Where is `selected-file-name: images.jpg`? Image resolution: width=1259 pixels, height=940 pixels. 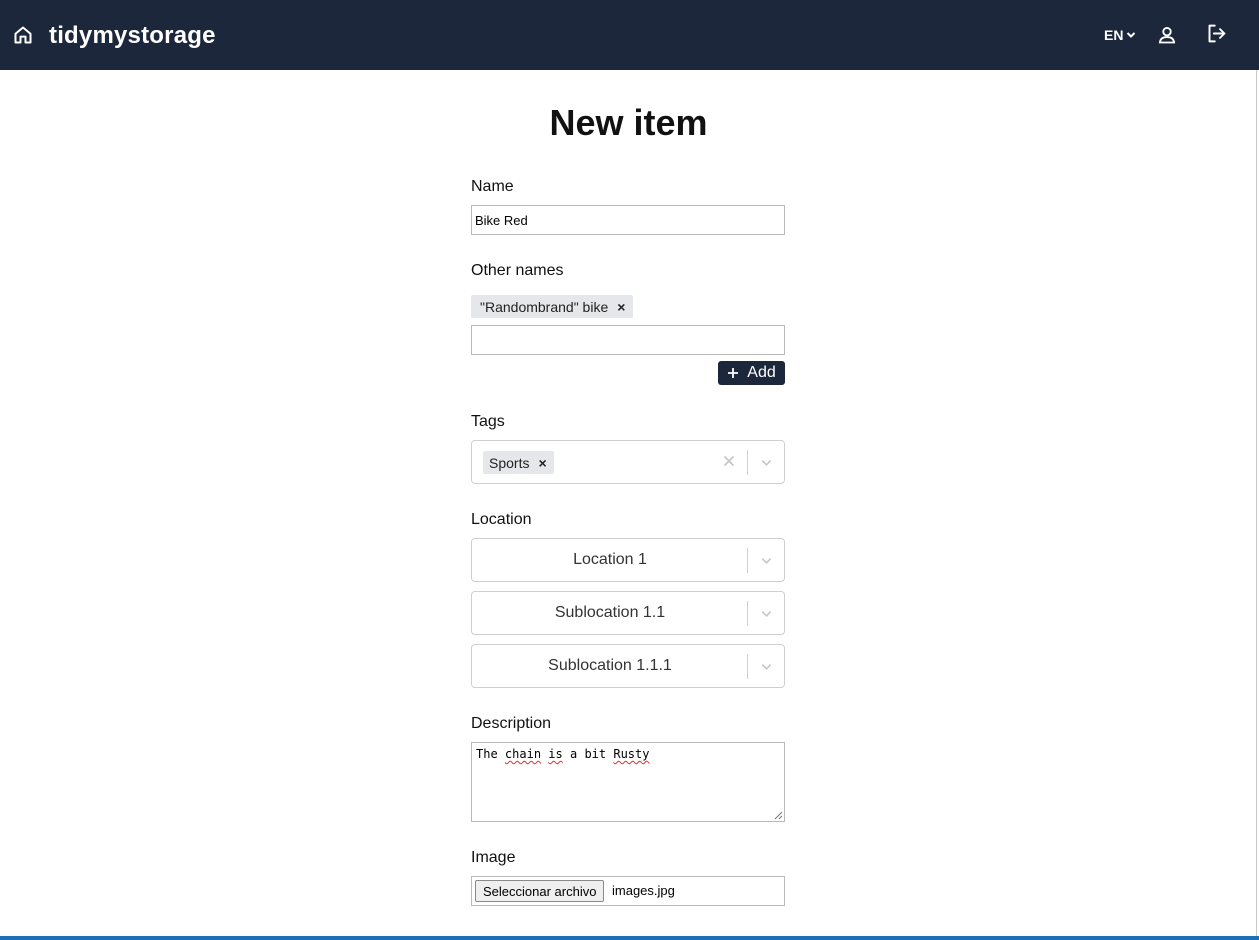
selected-file-name: images.jpg is located at coordinates (643, 890).